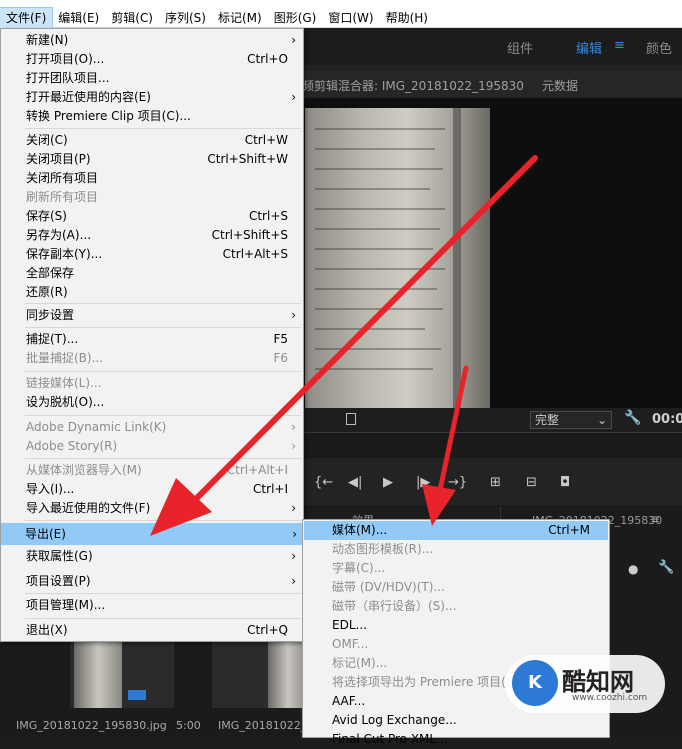  Describe the element at coordinates (350, 18) in the screenshot. I see `menu-window: 窗口(W)` at that location.